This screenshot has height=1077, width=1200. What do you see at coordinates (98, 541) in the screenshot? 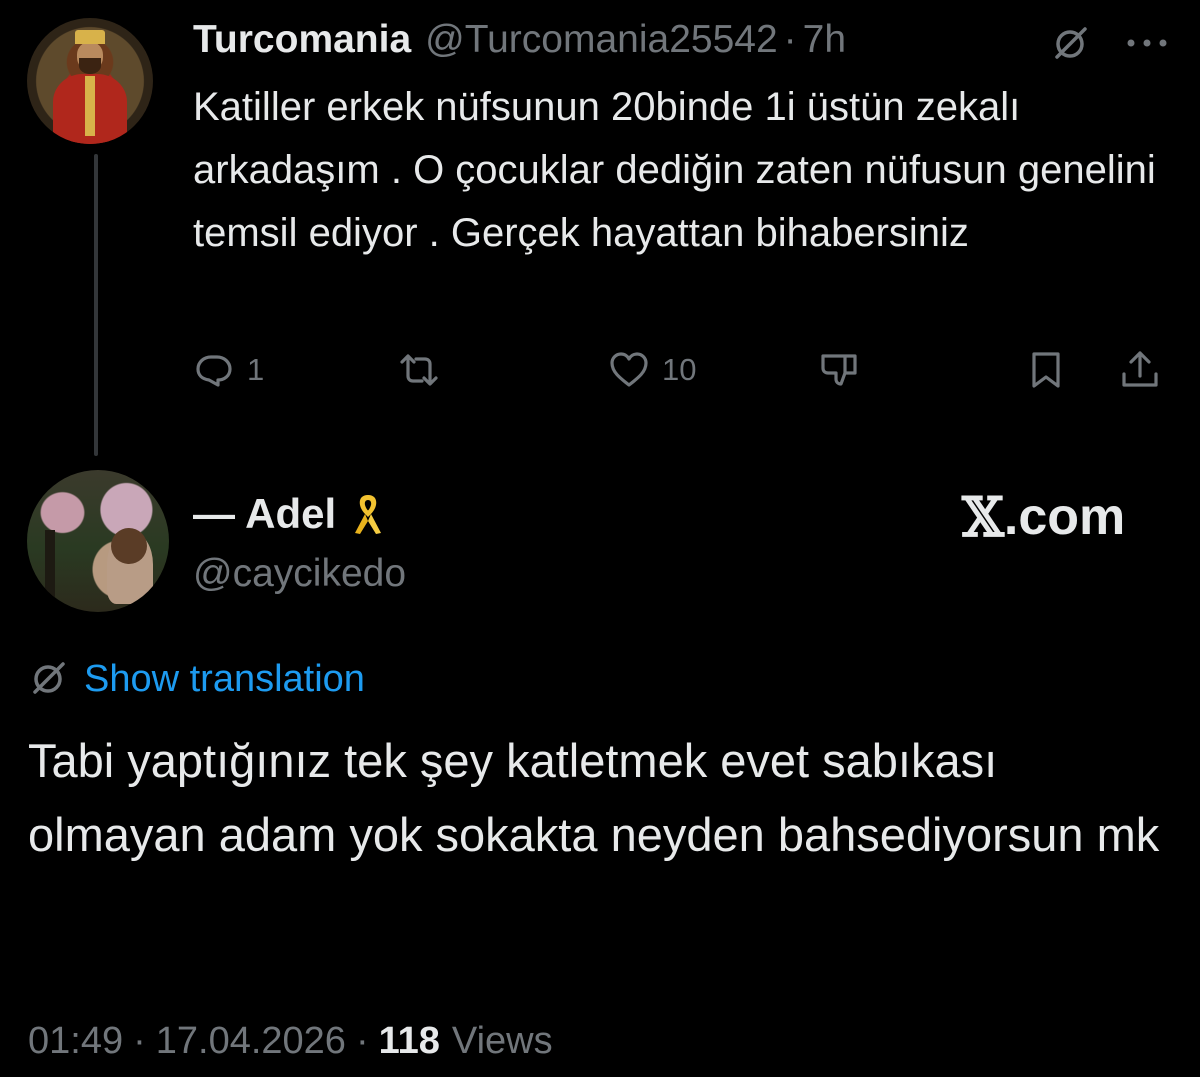
I see `adel-avatar` at bounding box center [98, 541].